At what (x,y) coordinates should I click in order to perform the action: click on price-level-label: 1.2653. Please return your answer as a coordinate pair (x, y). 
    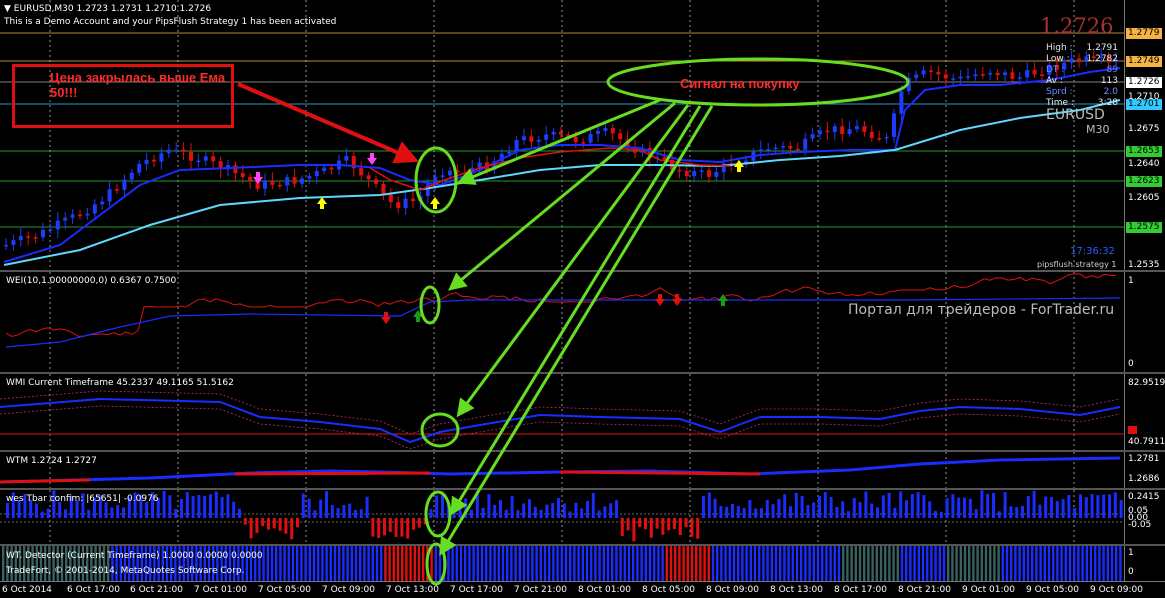
    Looking at the image, I should click on (1144, 151).